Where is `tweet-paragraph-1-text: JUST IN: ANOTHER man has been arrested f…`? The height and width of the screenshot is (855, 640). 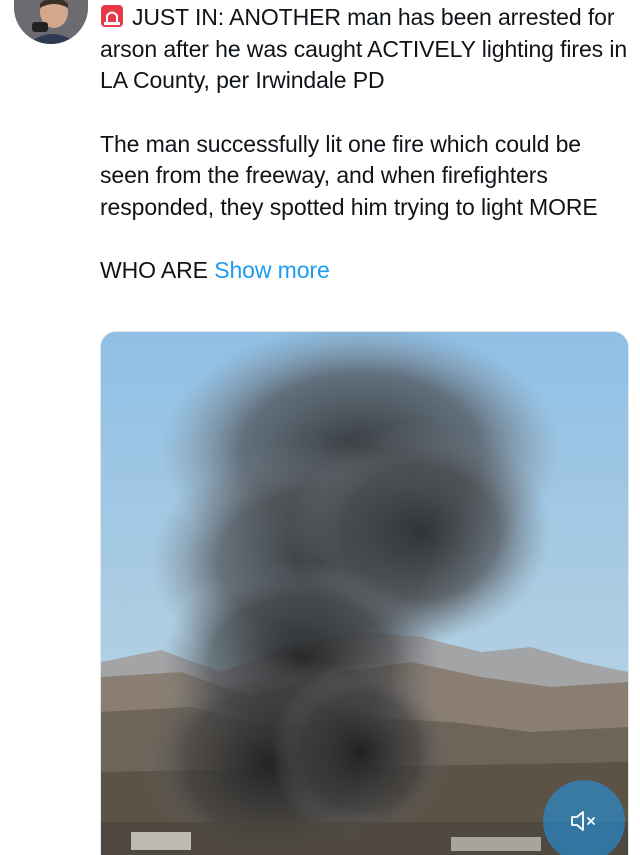
tweet-paragraph-1-text: JUST IN: ANOTHER man has been arrested f… is located at coordinates (364, 48).